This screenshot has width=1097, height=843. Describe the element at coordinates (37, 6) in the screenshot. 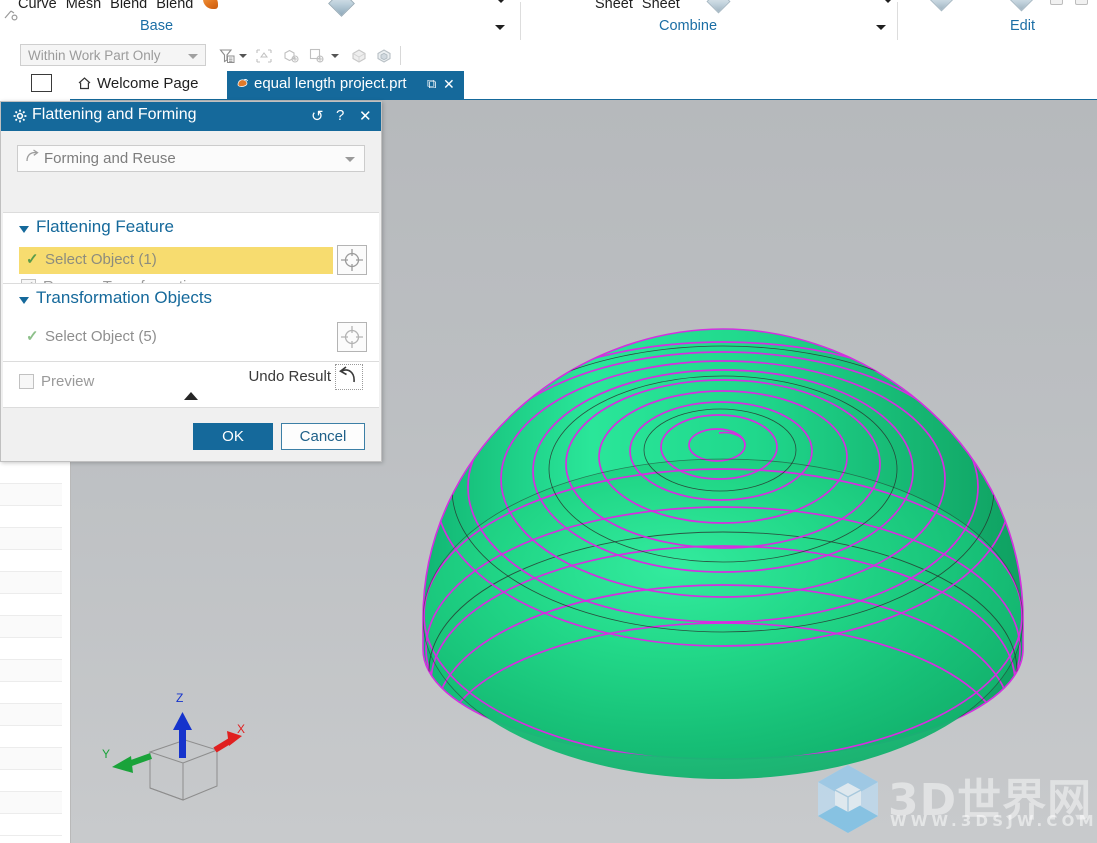

I see `ribbon-command-curve: Curve` at that location.